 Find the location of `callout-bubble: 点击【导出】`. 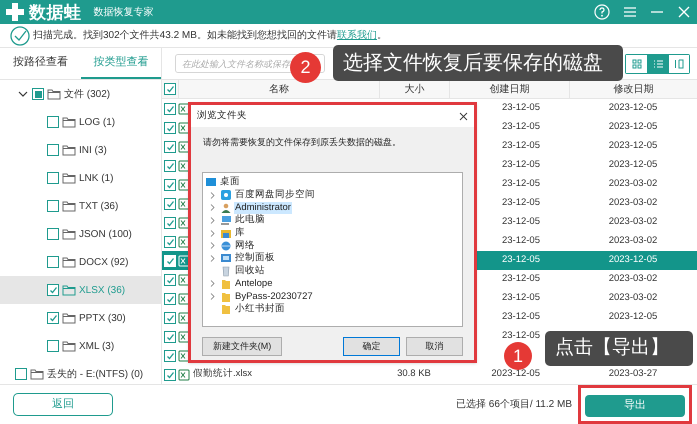

callout-bubble: 点击【导出】 is located at coordinates (619, 348).